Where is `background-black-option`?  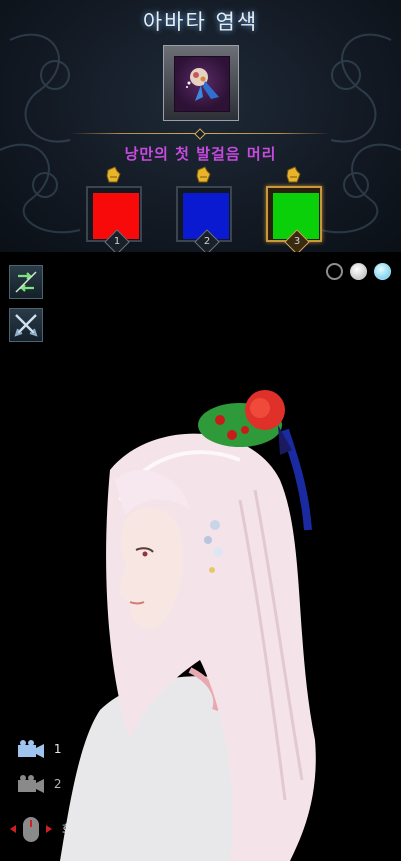 background-black-option is located at coordinates (334, 271).